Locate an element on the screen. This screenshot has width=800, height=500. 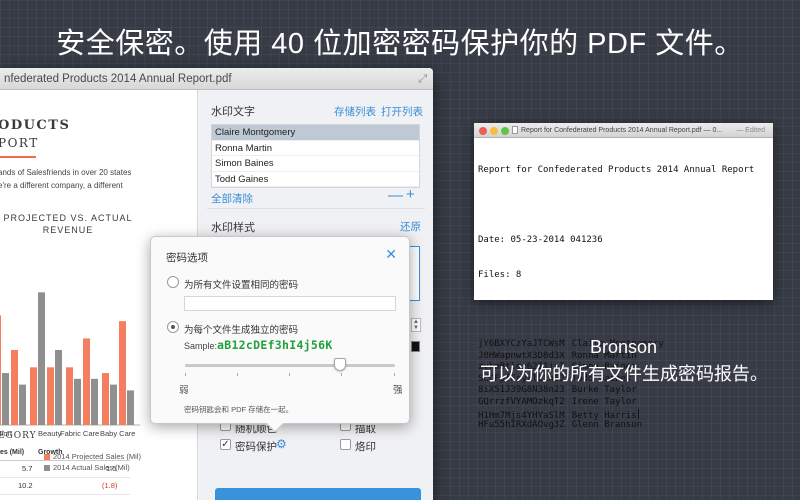
revenue-bar-chart: itionBeautyFabric CareBaby Care is located at coordinates (70, 365).